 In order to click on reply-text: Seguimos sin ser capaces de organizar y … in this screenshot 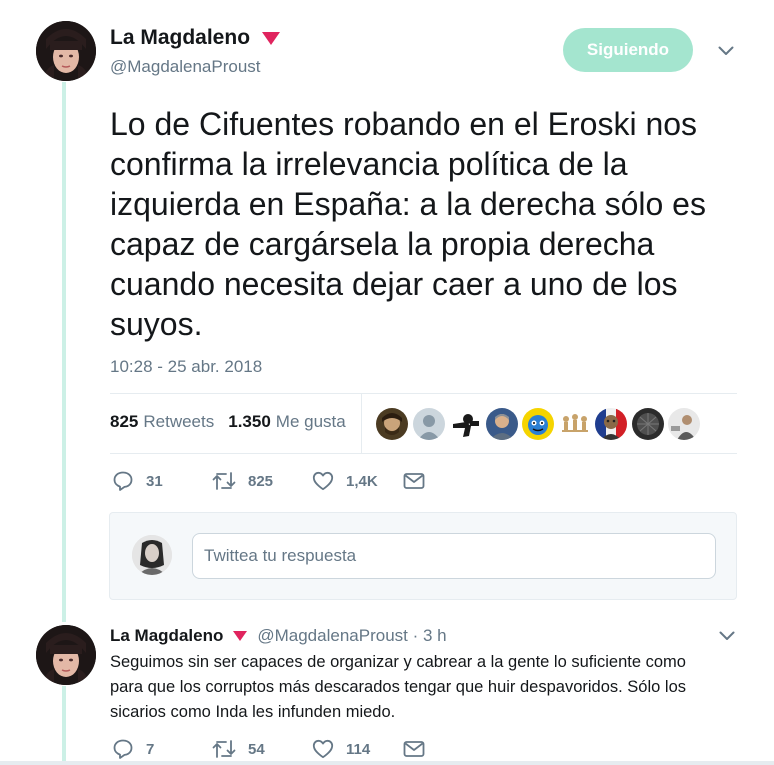, I will do `click(398, 687)`.